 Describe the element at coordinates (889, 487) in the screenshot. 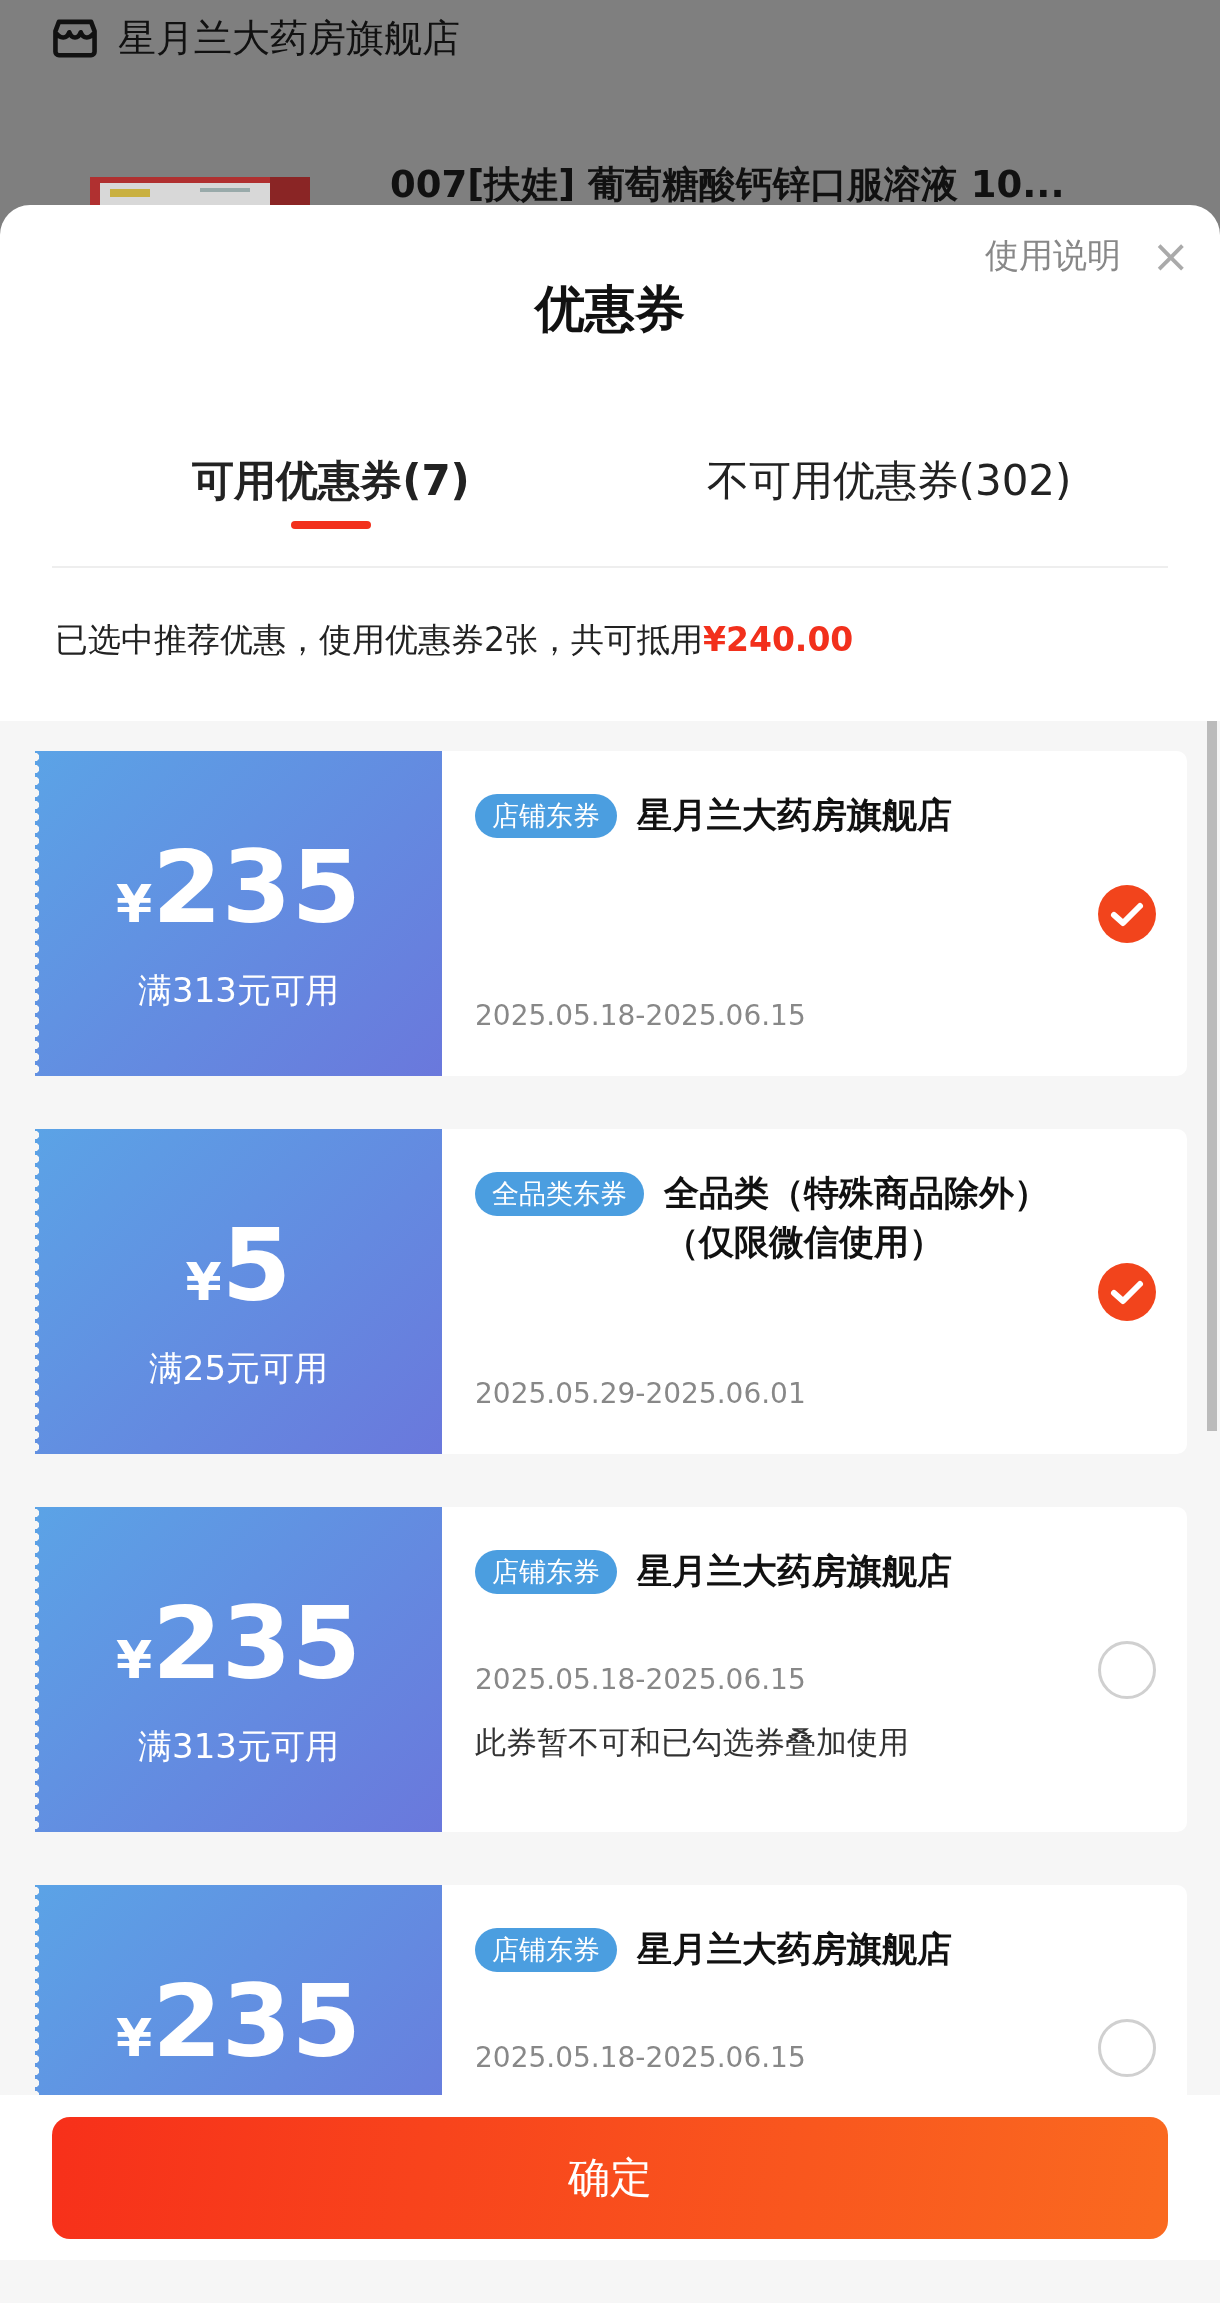

I see `tab: 不可用优惠券(302)` at that location.